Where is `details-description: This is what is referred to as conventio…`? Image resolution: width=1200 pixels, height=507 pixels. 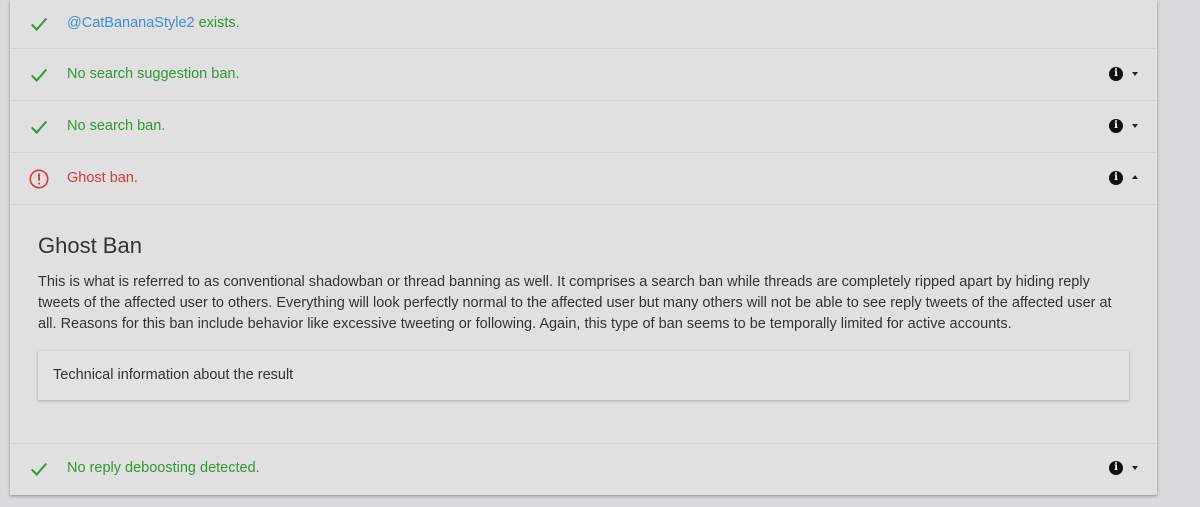 details-description: This is what is referred to as conventio… is located at coordinates (575, 303).